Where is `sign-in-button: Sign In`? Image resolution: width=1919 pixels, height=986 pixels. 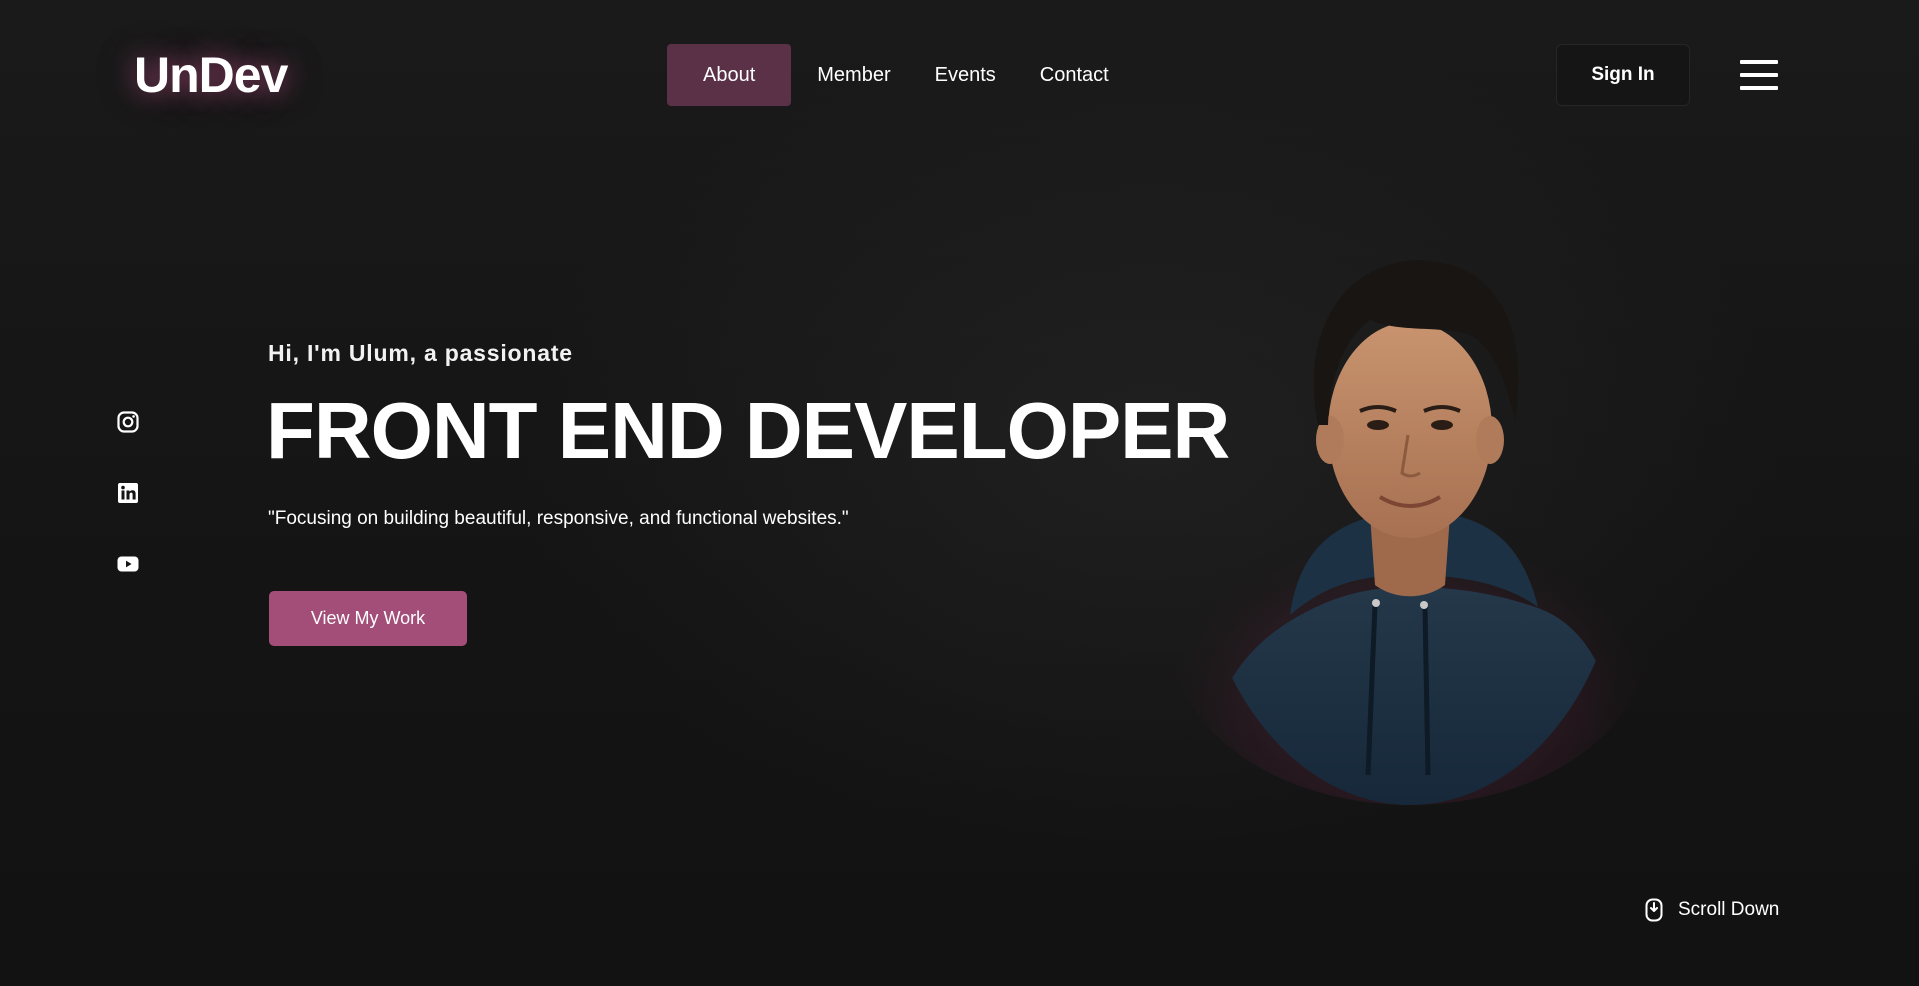
sign-in-button: Sign In is located at coordinates (1623, 75).